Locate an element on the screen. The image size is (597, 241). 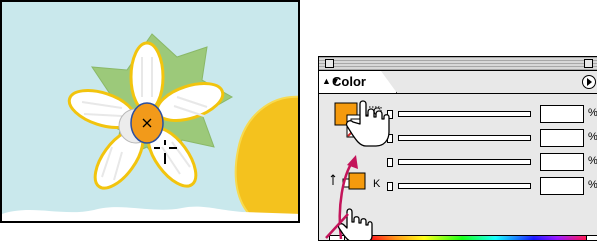
slider-letter: C is located at coordinates (377, 112).